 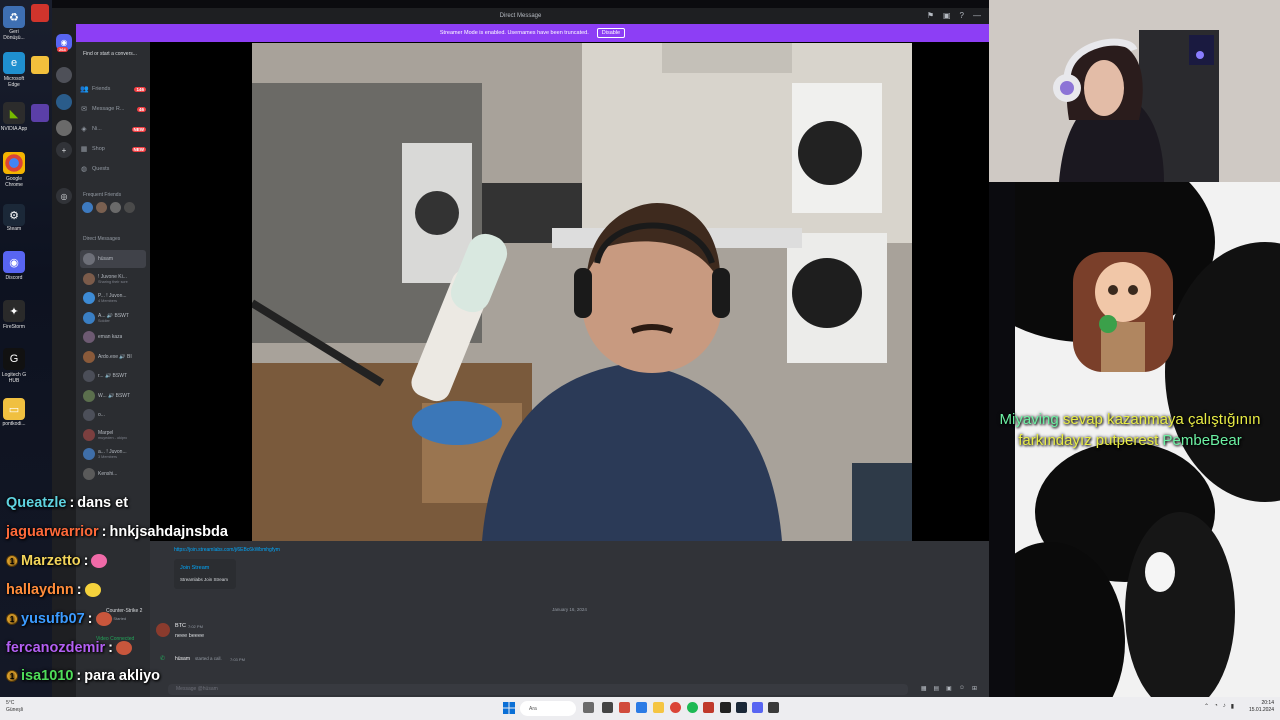 I want to click on dm-item: A... 🔊 BSWT Soldier, so click(x=113, y=318).